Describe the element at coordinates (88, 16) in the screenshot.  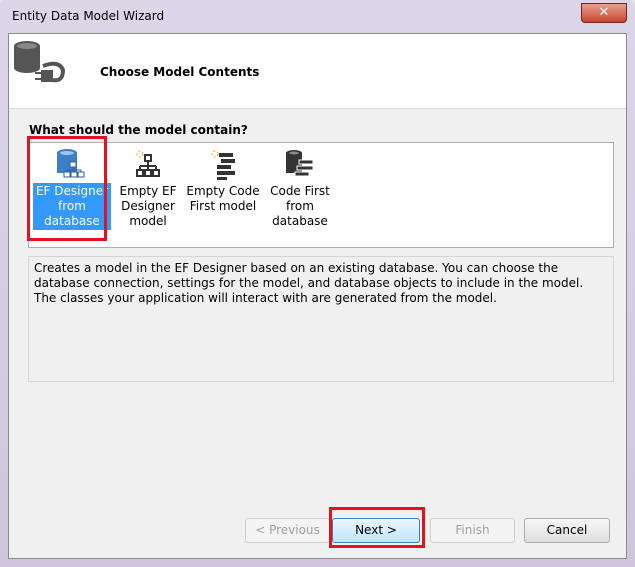
I see `window-title: Entity Data Model Wizard` at that location.